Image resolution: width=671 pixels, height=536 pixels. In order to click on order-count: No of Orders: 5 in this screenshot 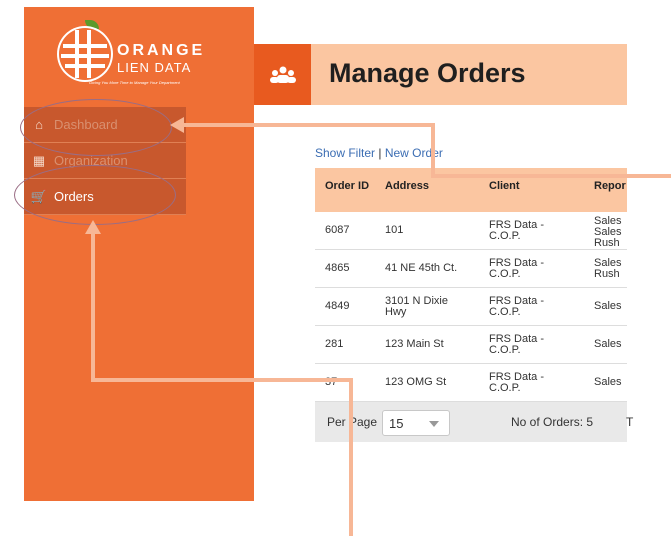, I will do `click(552, 422)`.